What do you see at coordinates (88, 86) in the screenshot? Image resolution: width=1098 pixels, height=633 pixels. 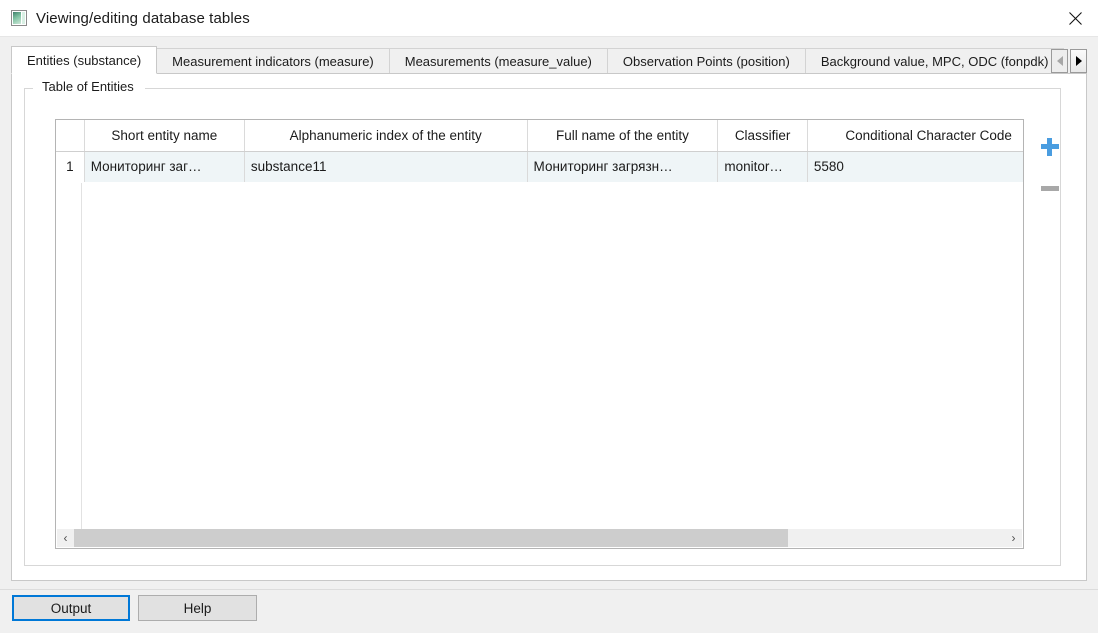 I see `group-title: Table of Entities` at bounding box center [88, 86].